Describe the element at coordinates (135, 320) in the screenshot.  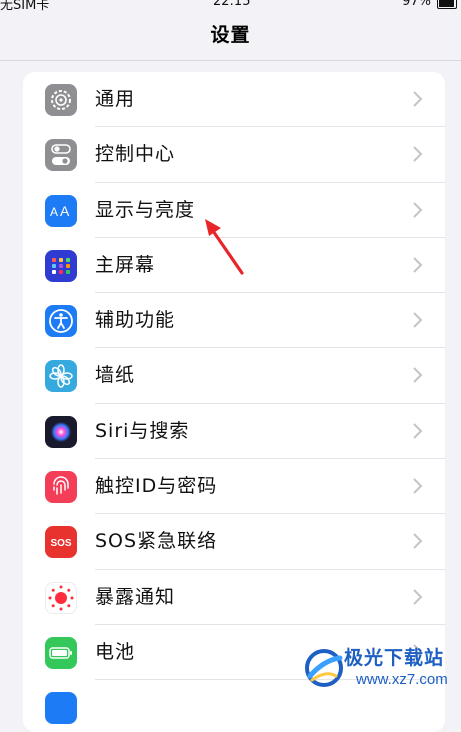
I see `settings-row-label: 辅助功能` at that location.